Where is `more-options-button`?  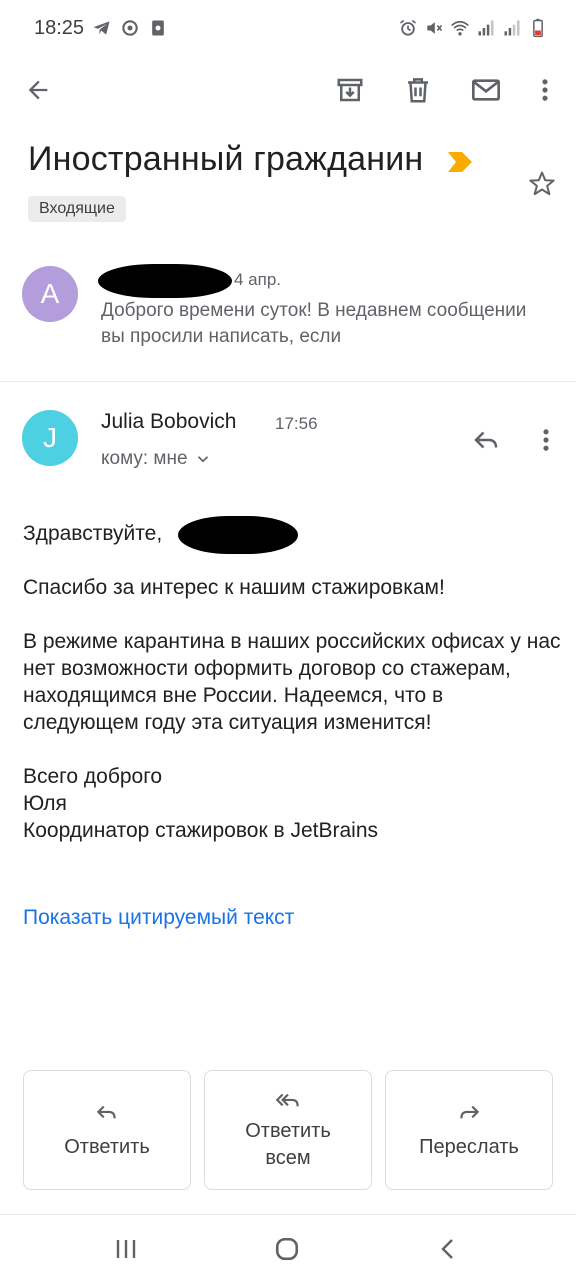
more-options-button is located at coordinates (545, 90).